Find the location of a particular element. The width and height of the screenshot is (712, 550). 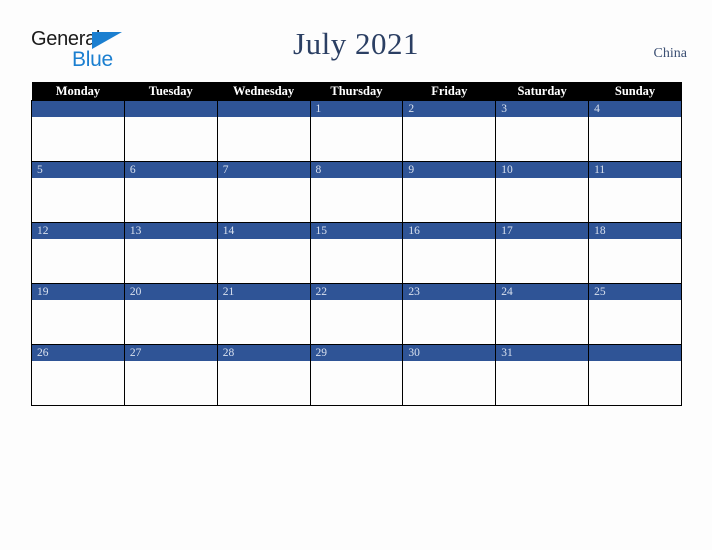

calendar-week-row: 26 27 28 29 30 31 is located at coordinates (356, 375).